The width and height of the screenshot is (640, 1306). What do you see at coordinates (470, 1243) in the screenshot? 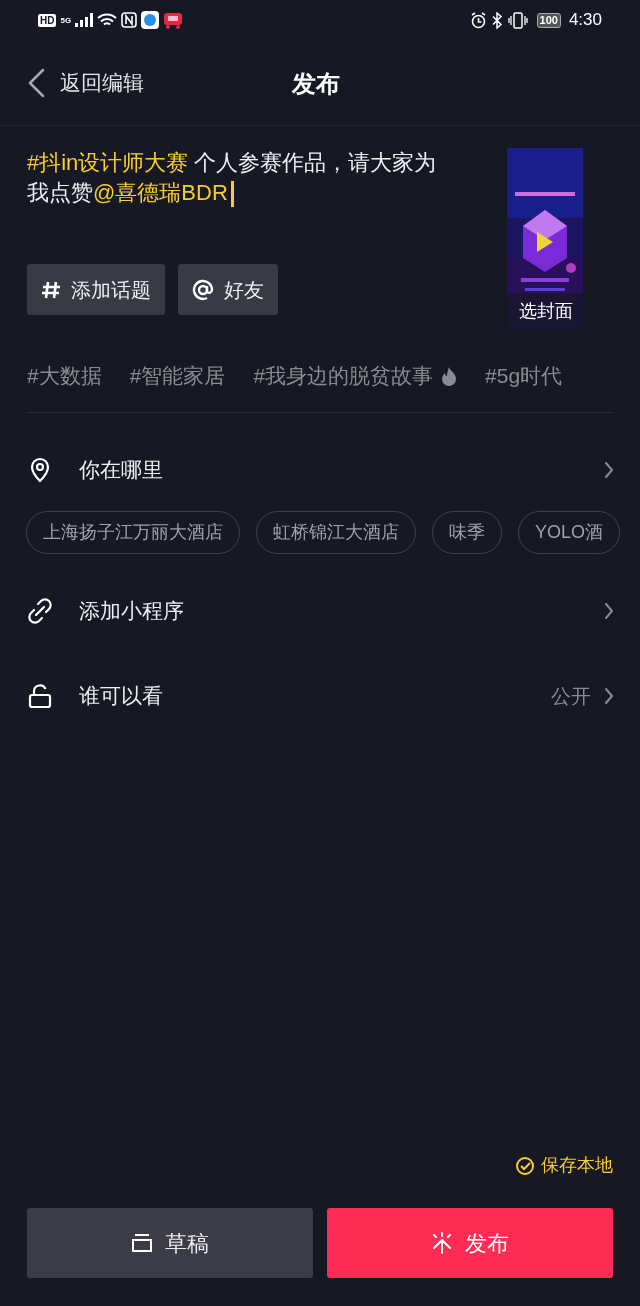
I see `publish-button: 发布` at bounding box center [470, 1243].